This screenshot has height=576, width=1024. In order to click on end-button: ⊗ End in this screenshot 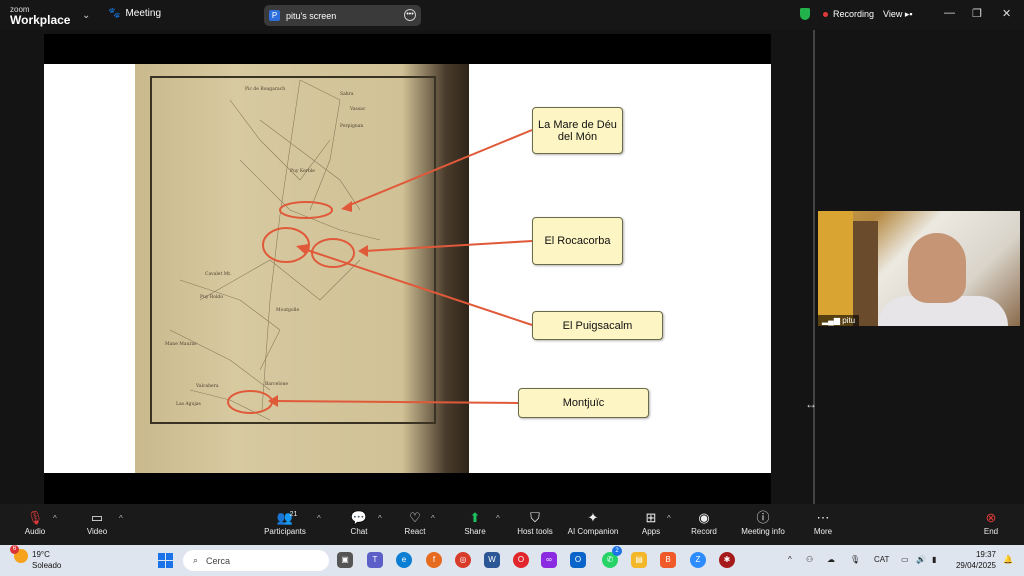, I will do `click(991, 522)`.